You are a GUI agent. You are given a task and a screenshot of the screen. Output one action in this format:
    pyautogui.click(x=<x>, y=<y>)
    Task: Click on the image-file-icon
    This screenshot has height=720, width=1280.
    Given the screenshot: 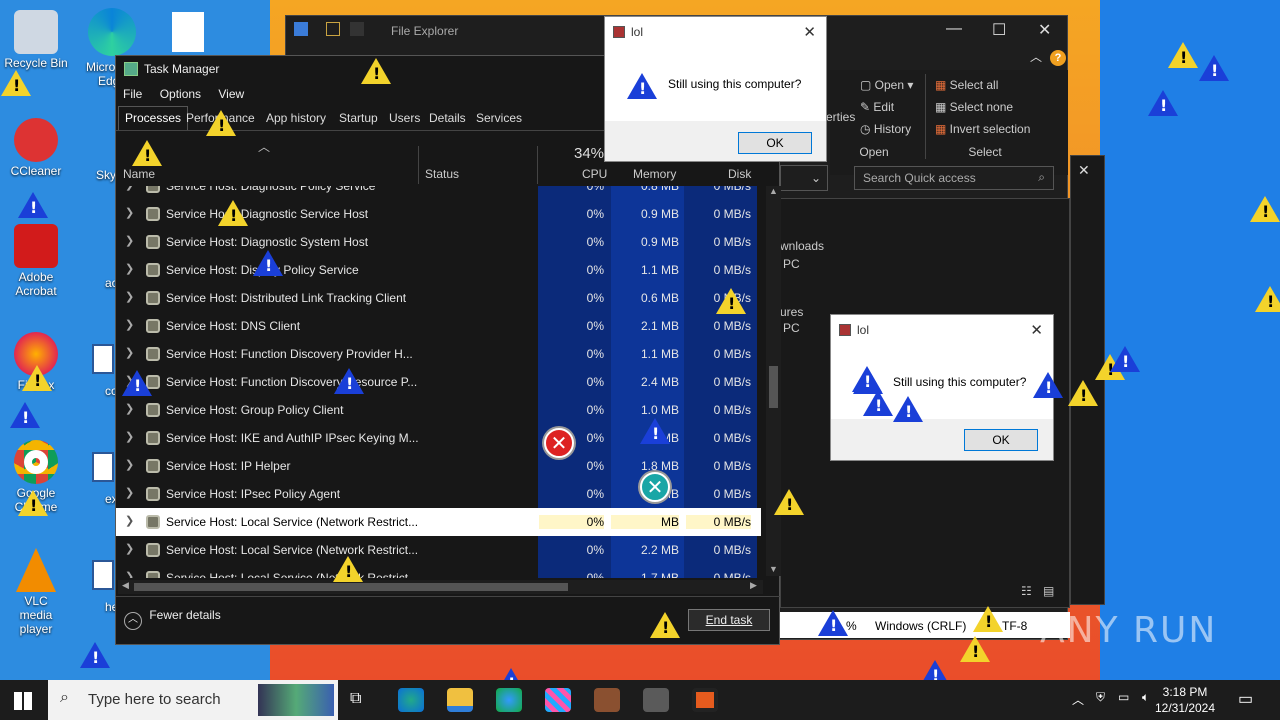 What is the action you would take?
    pyautogui.click(x=188, y=32)
    